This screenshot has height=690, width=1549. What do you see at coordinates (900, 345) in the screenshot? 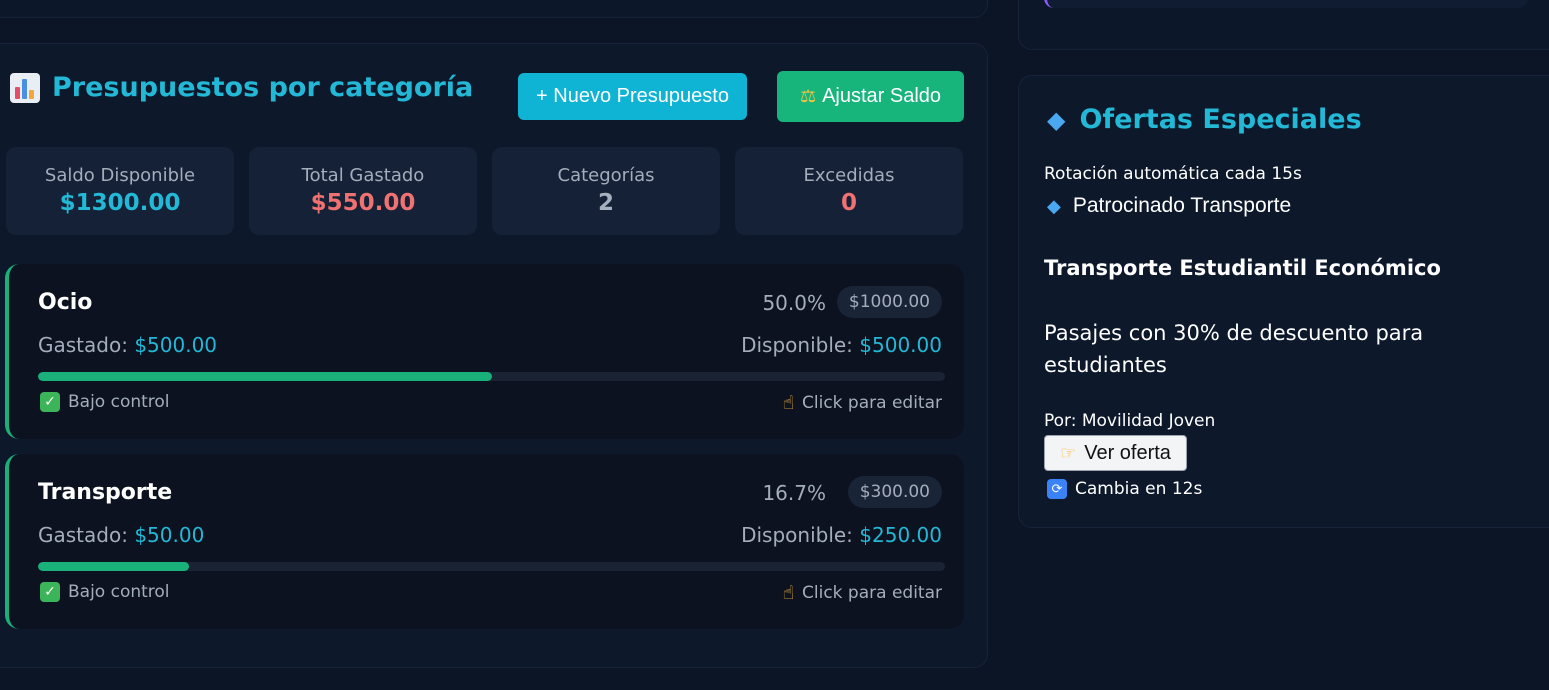
I see `available-amount: $500.00` at bounding box center [900, 345].